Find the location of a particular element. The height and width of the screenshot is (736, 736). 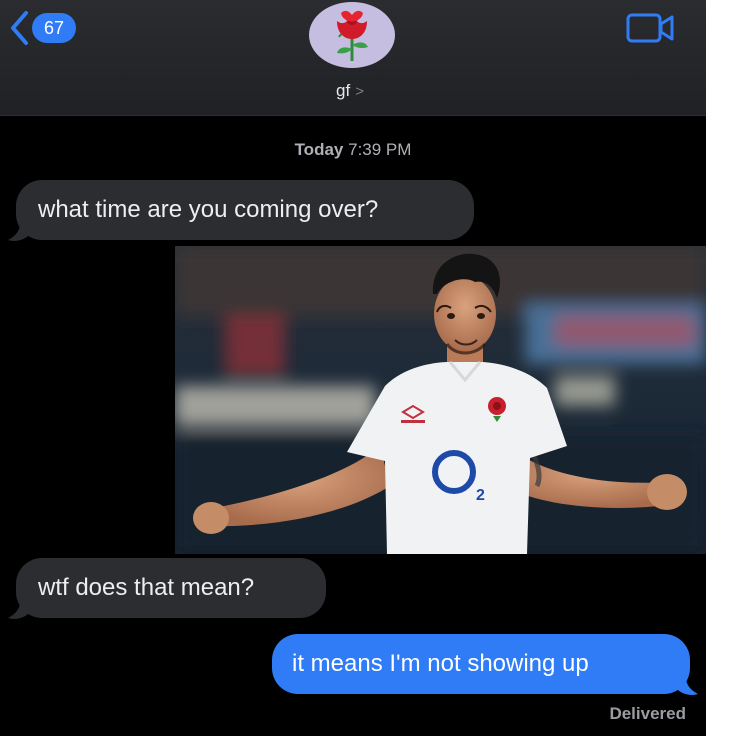

outgoing-message-bubble: it means I'm not showing up is located at coordinates (481, 664).